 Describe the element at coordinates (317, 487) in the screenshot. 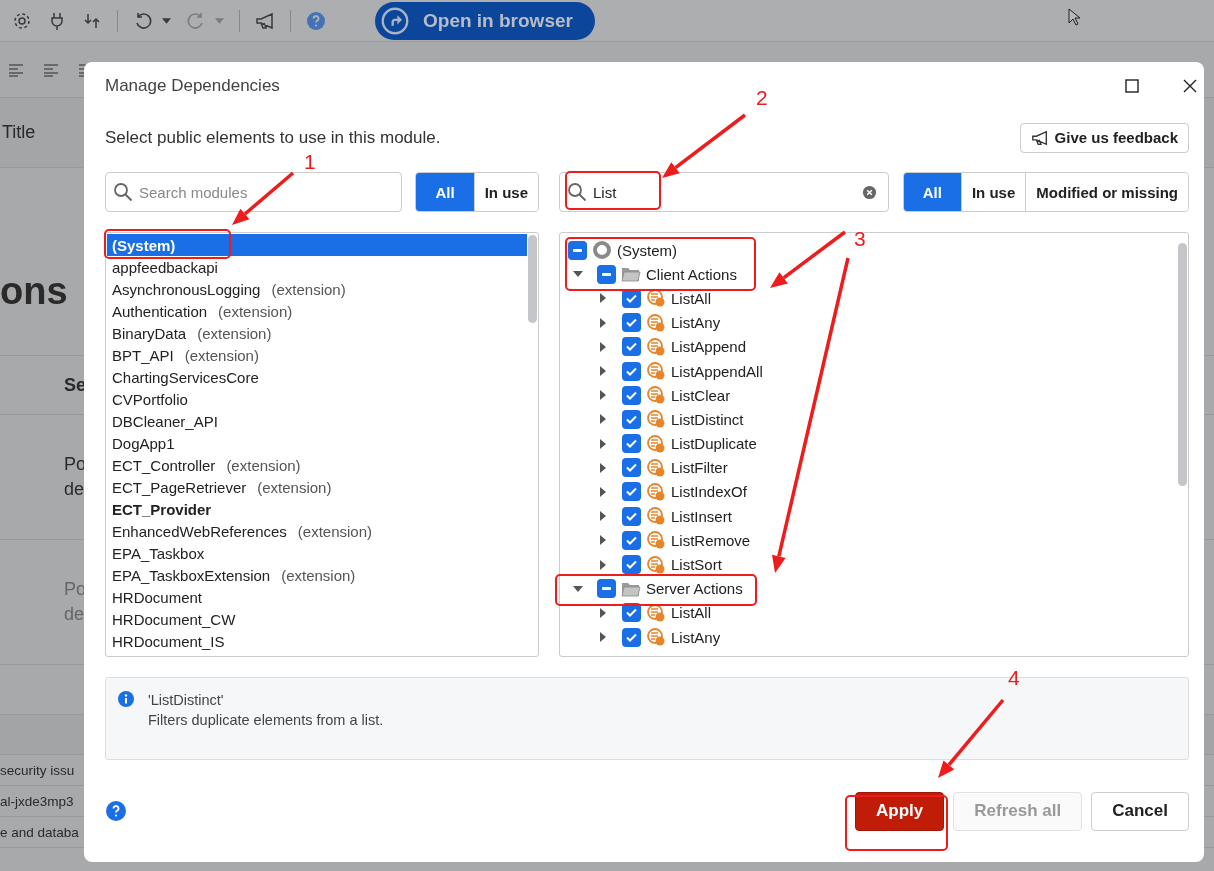

I see `module-item: ECT_PageRetriever (extension)` at that location.